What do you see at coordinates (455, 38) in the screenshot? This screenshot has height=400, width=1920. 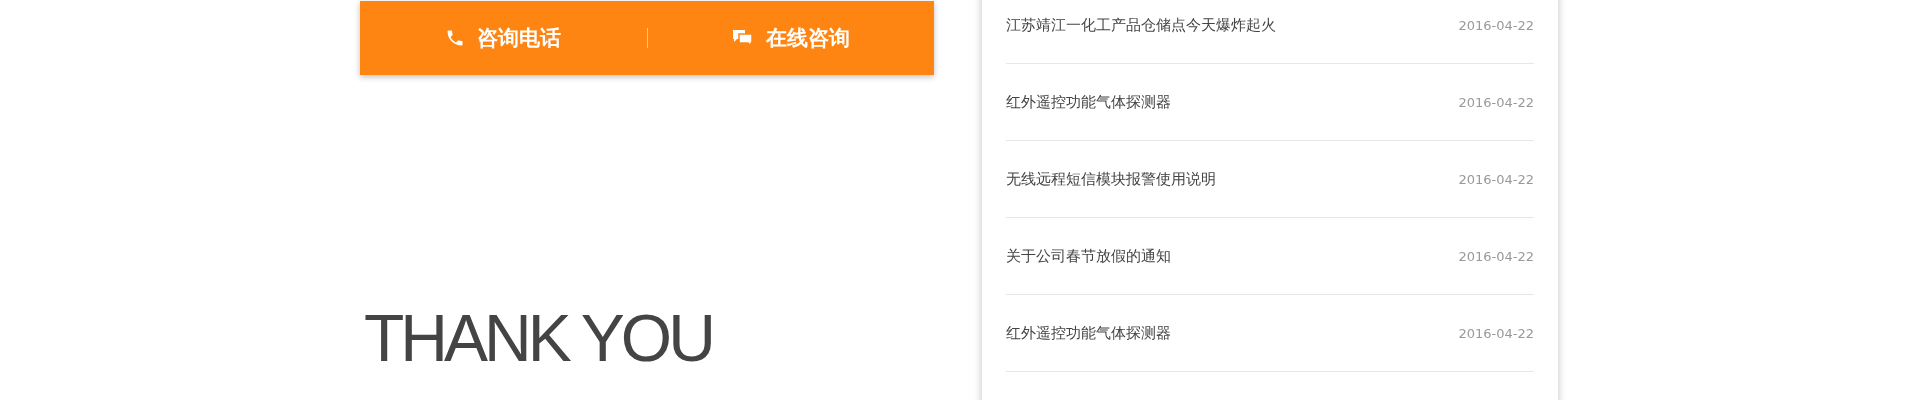 I see `phone-icon` at bounding box center [455, 38].